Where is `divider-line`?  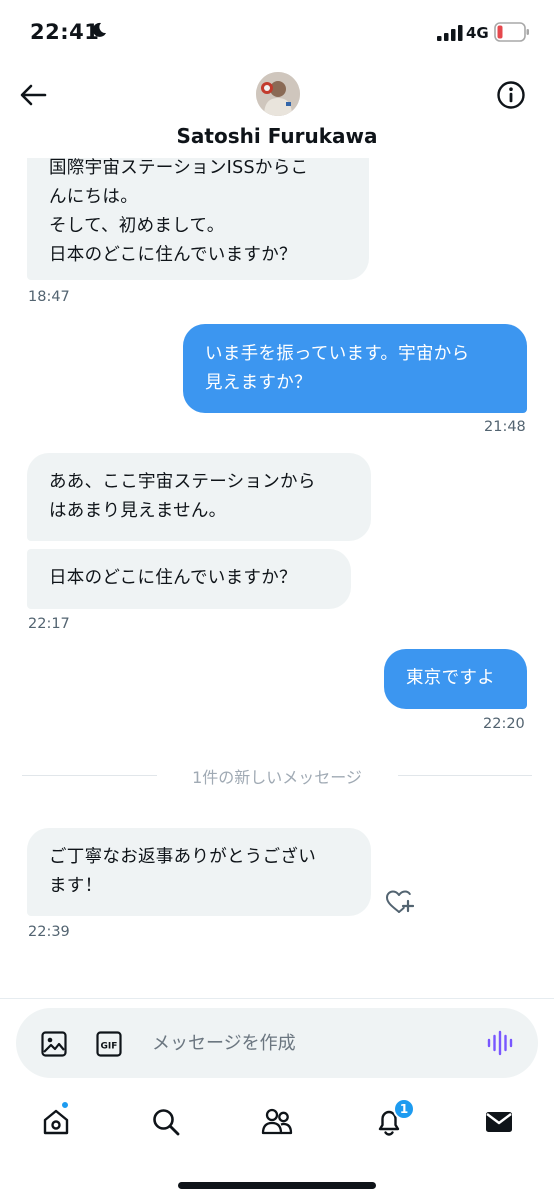
divider-line is located at coordinates (465, 775).